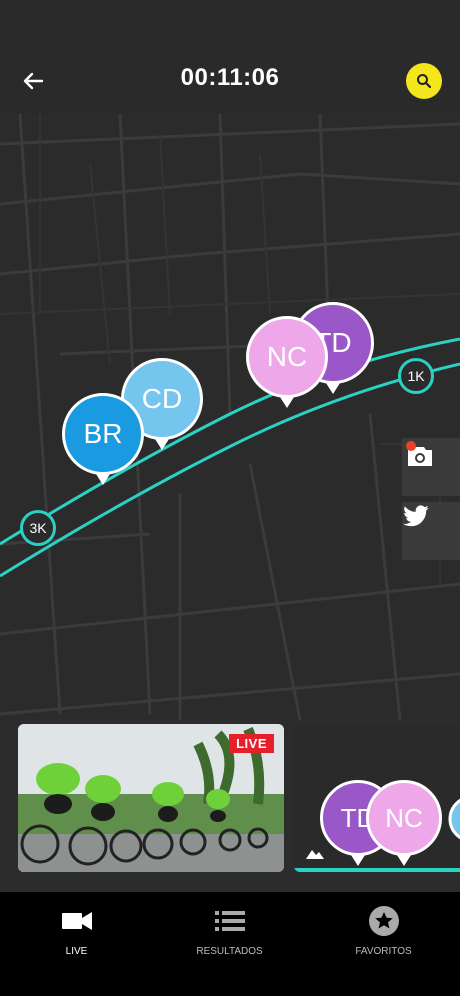  I want to click on km-marker-1k: 1K, so click(416, 376).